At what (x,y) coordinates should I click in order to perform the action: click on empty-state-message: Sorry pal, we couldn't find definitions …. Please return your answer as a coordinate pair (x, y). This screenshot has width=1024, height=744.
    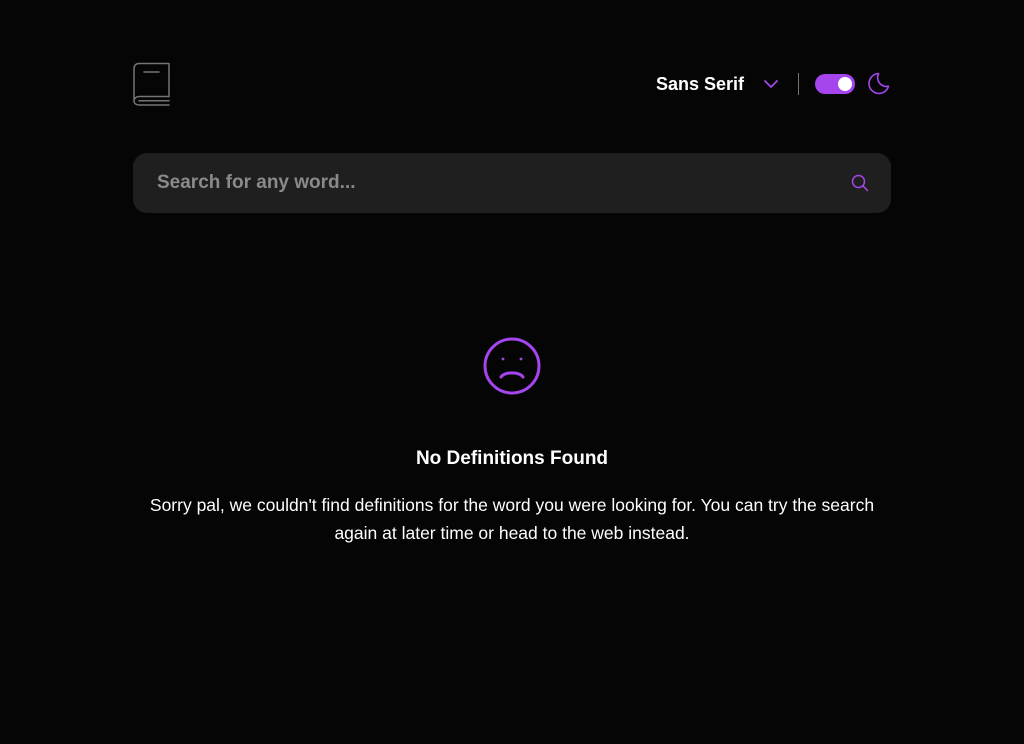
    Looking at the image, I should click on (512, 519).